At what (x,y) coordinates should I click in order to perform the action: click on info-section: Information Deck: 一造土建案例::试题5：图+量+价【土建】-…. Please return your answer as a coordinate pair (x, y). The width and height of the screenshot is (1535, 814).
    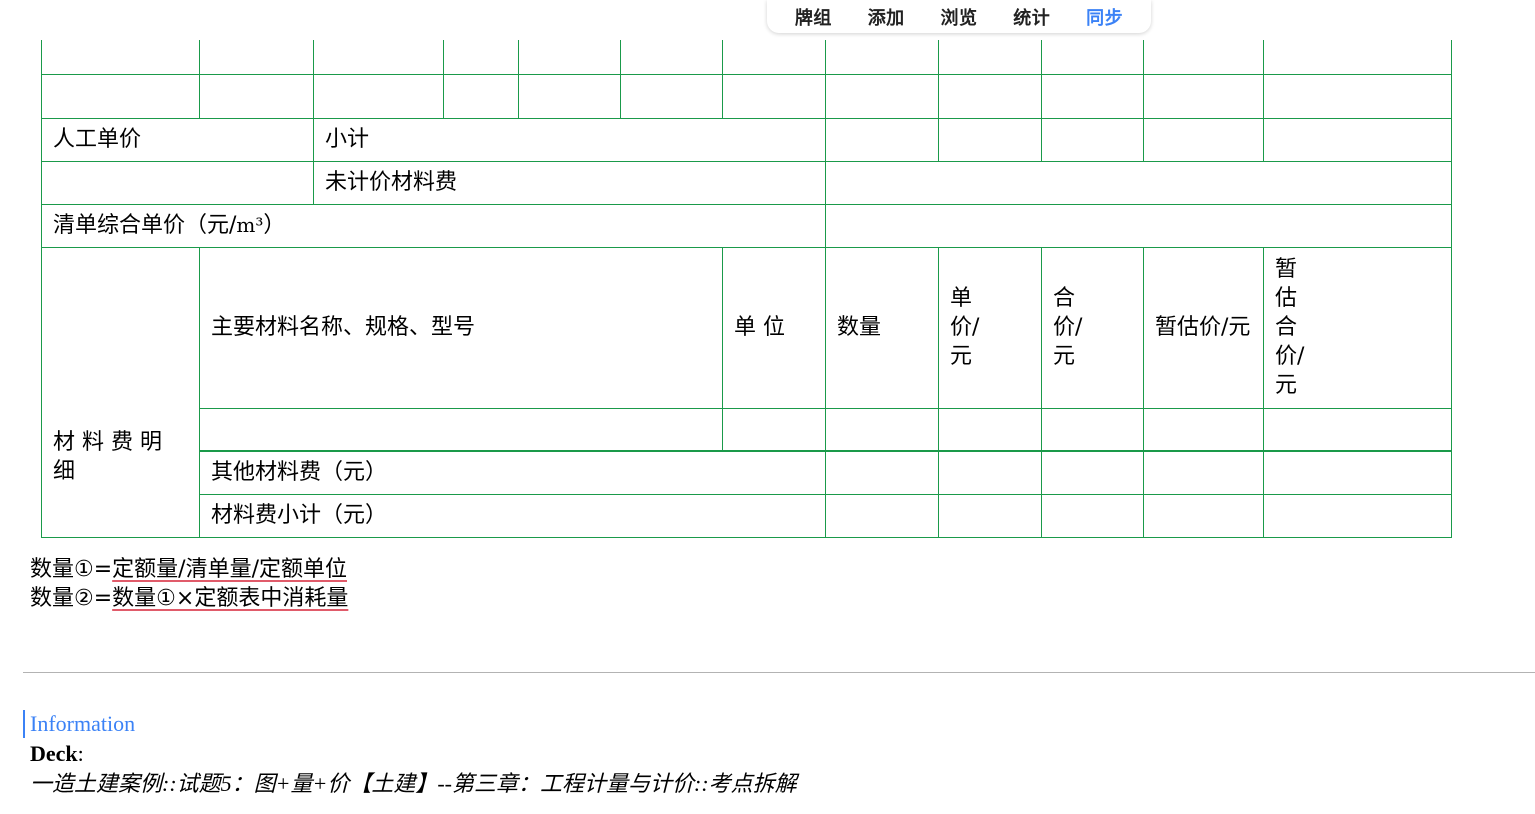
    Looking at the image, I should click on (623, 754).